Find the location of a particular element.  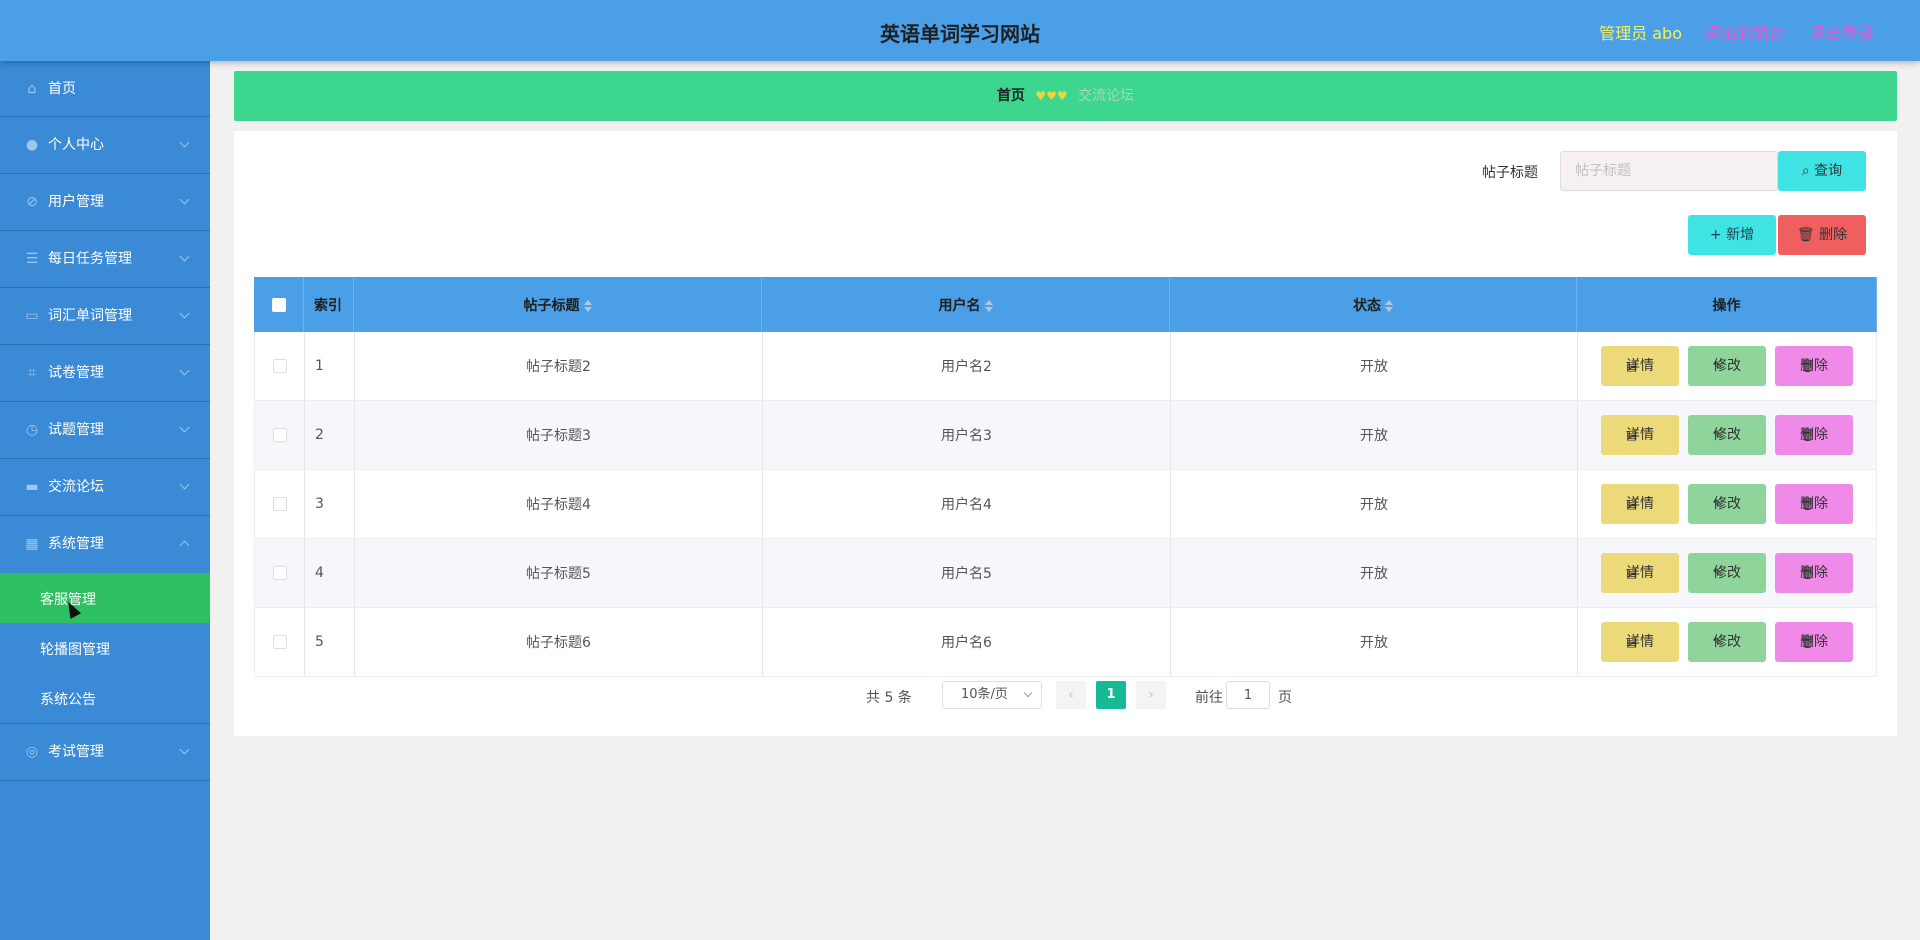

actions-cell: ▤ 详情 ✎ 修改 🗑 删除 is located at coordinates (1728, 504).